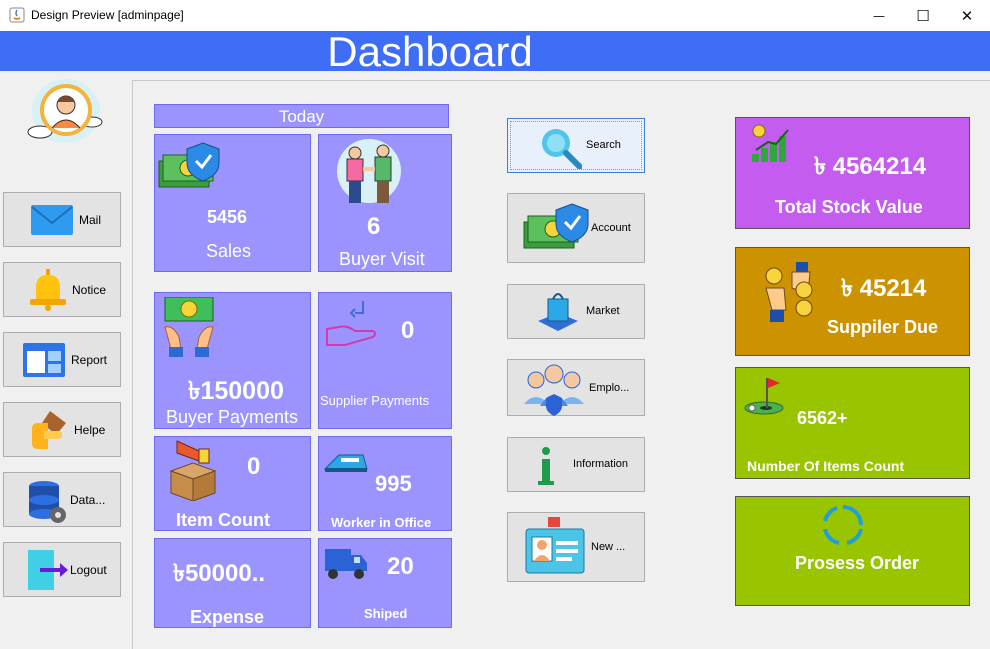  I want to click on refresh-icon, so click(843, 525).